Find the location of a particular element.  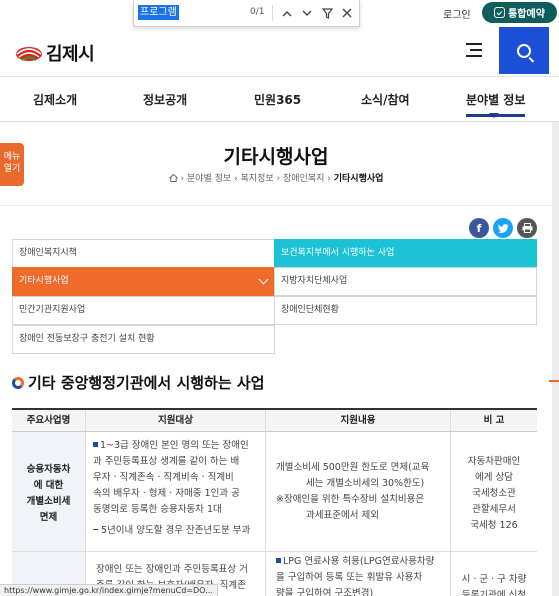

submenu-item-ministry-programs: 보건복지부에서 시행하는 사업 is located at coordinates (405, 253).